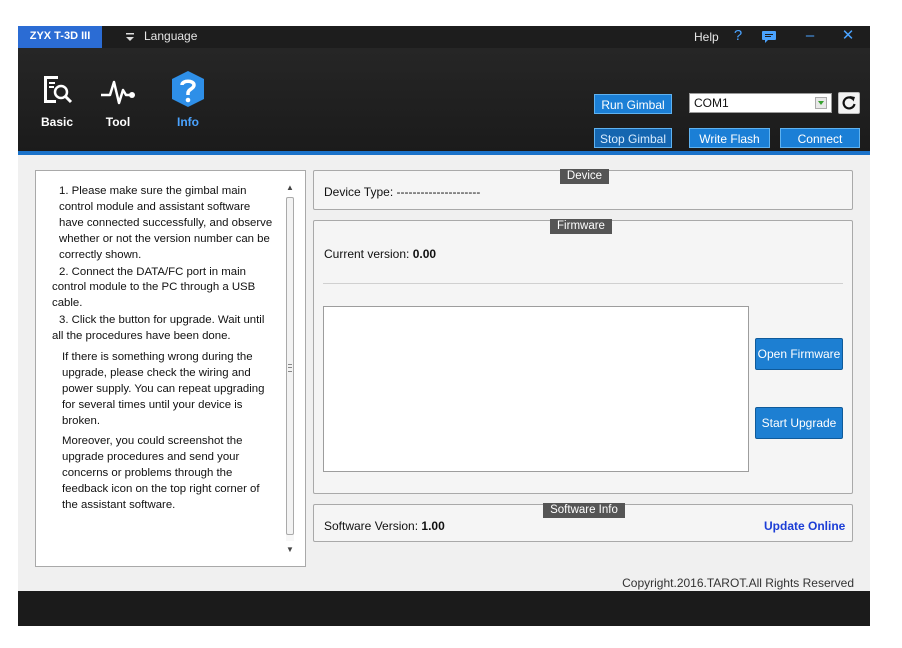 This screenshot has height=648, width=902. I want to click on feedback-icon, so click(769, 37).